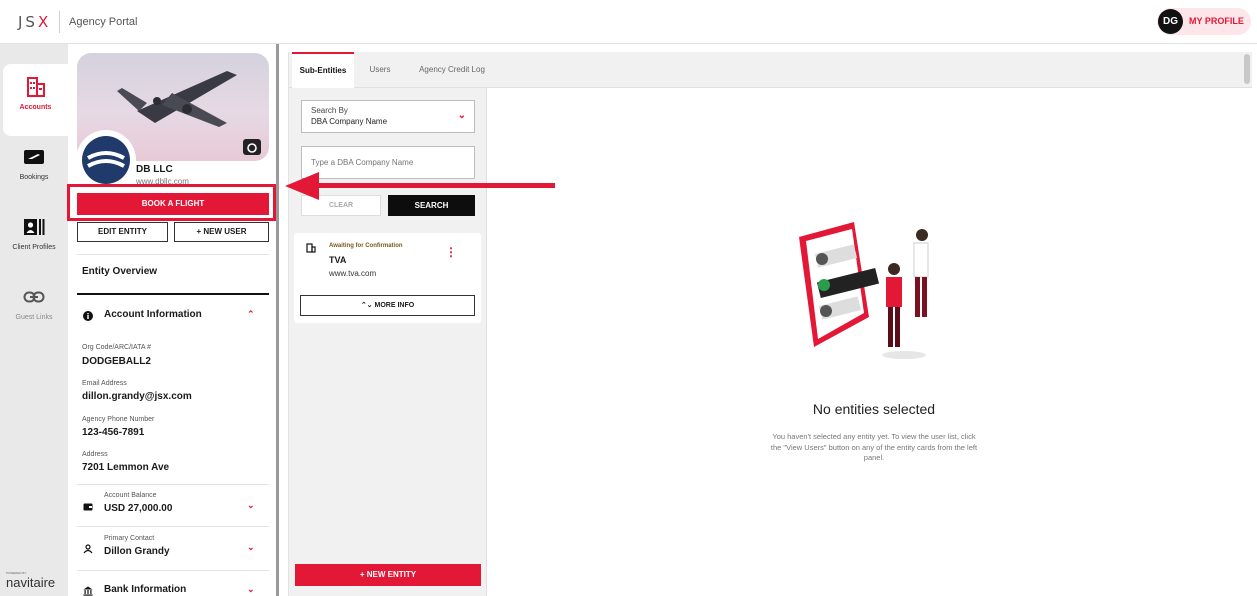 The image size is (1257, 596). Describe the element at coordinates (252, 147) in the screenshot. I see `camera-icon` at that location.